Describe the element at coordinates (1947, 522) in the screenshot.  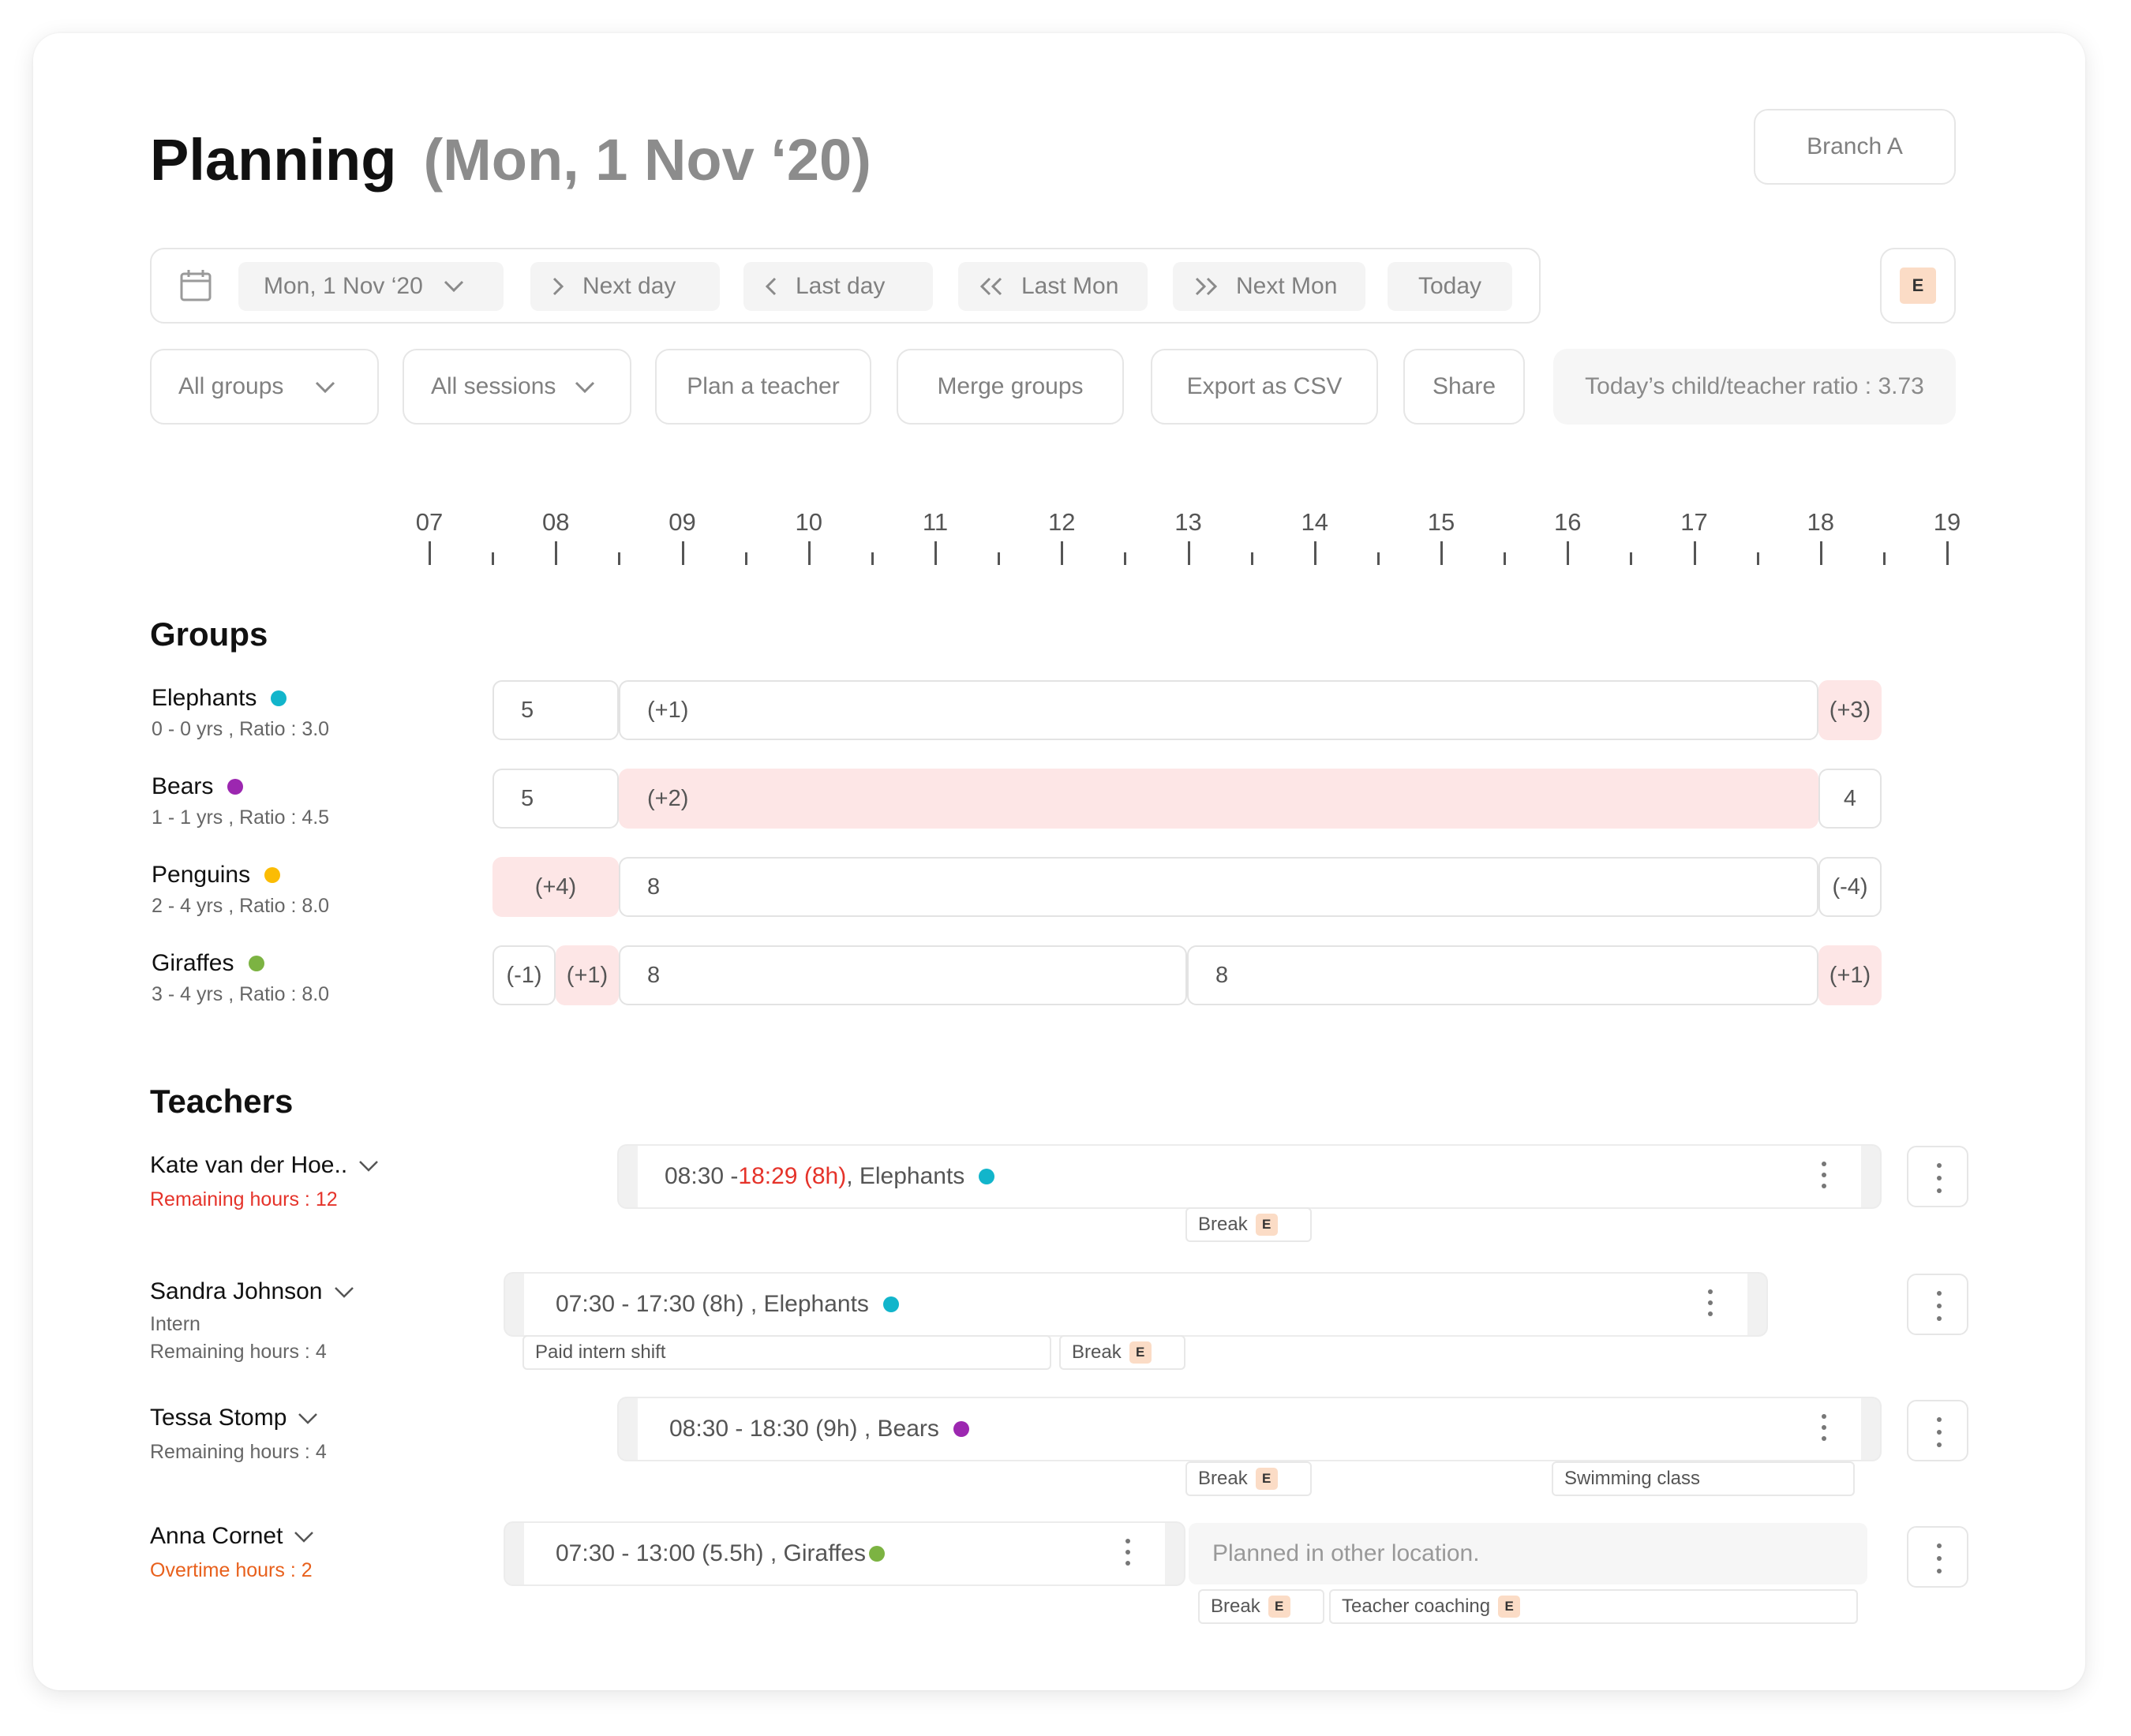
I see `hour-label: 19` at that location.